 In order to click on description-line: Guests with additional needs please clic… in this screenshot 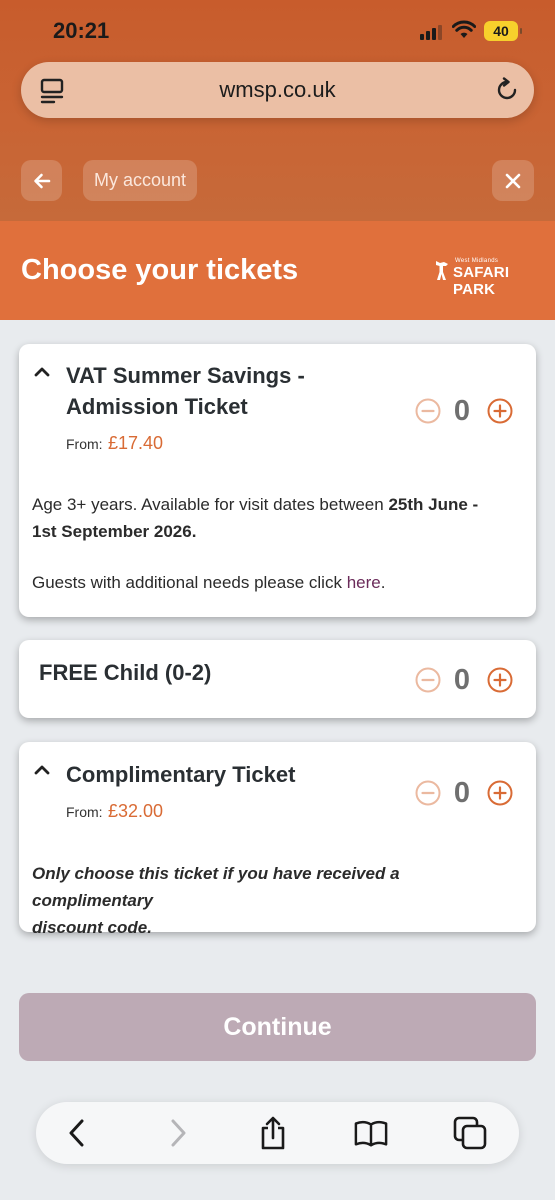, I will do `click(278, 582)`.